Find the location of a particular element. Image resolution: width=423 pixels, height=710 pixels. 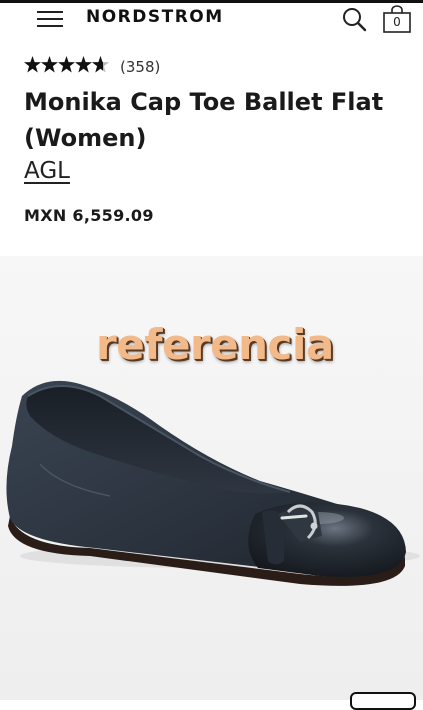

top-bar: NORDSTROM 0 is located at coordinates (211, 17).